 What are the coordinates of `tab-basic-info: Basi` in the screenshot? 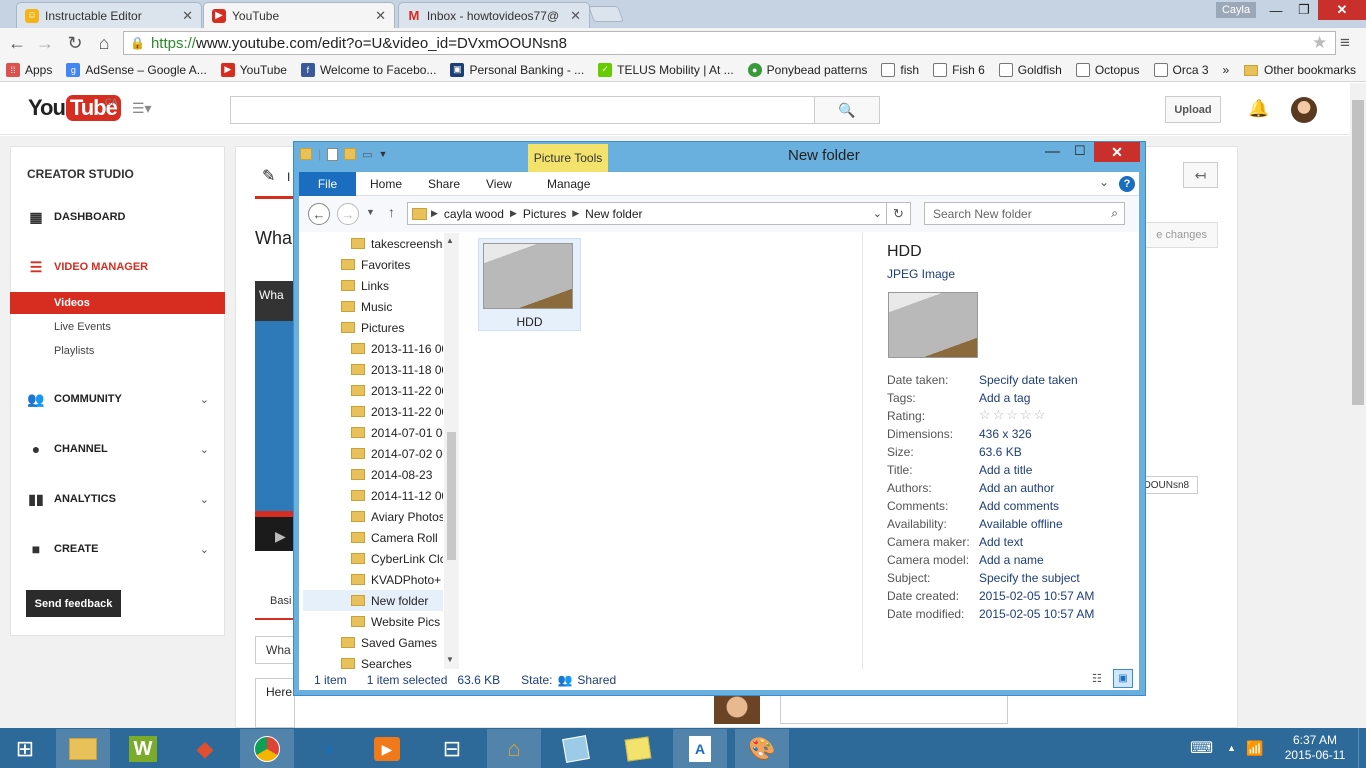 It's located at (280, 601).